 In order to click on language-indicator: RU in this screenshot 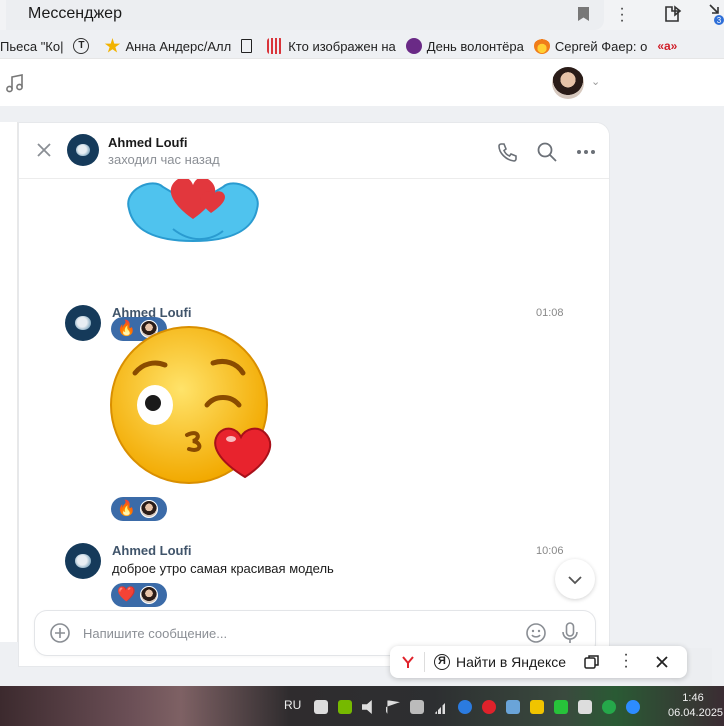, I will do `click(292, 705)`.